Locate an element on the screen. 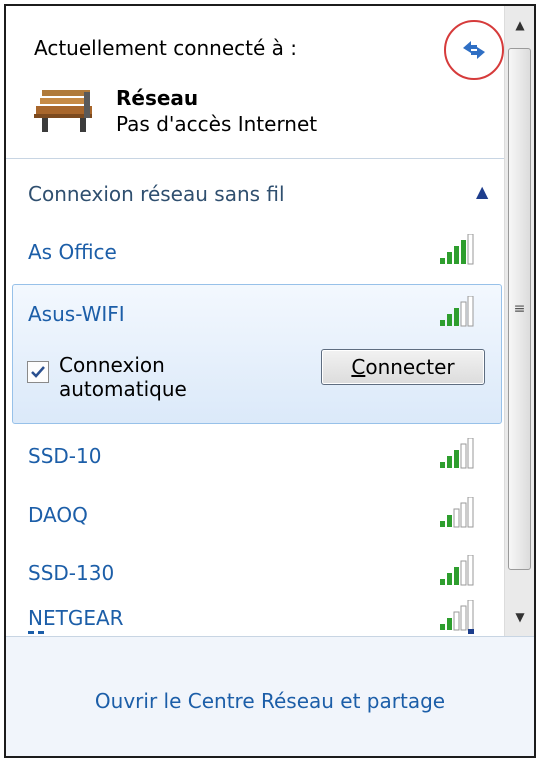  refresh-button is located at coordinates (474, 50).